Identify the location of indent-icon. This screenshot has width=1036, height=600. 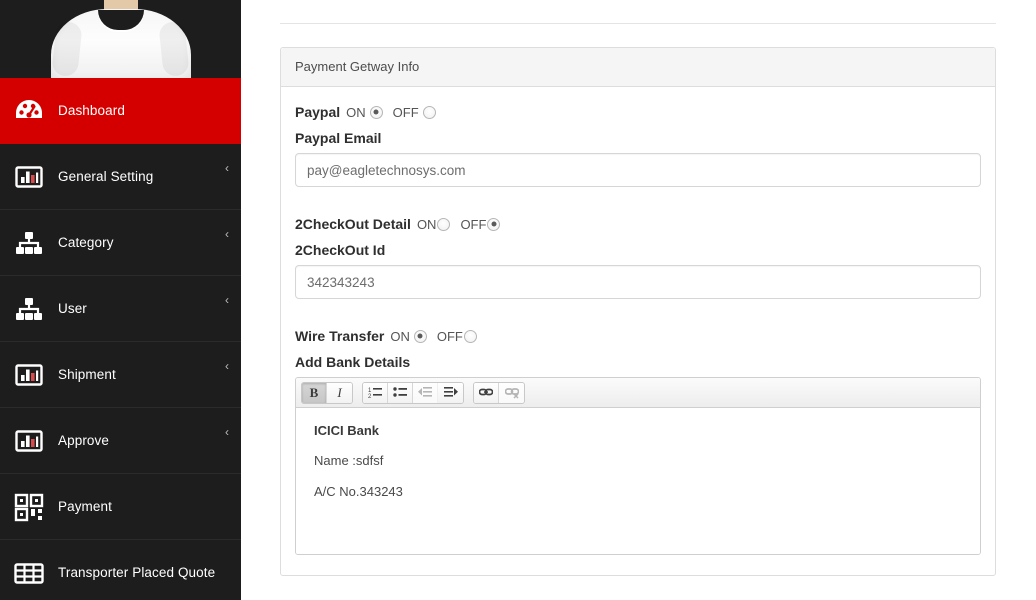
(450, 392).